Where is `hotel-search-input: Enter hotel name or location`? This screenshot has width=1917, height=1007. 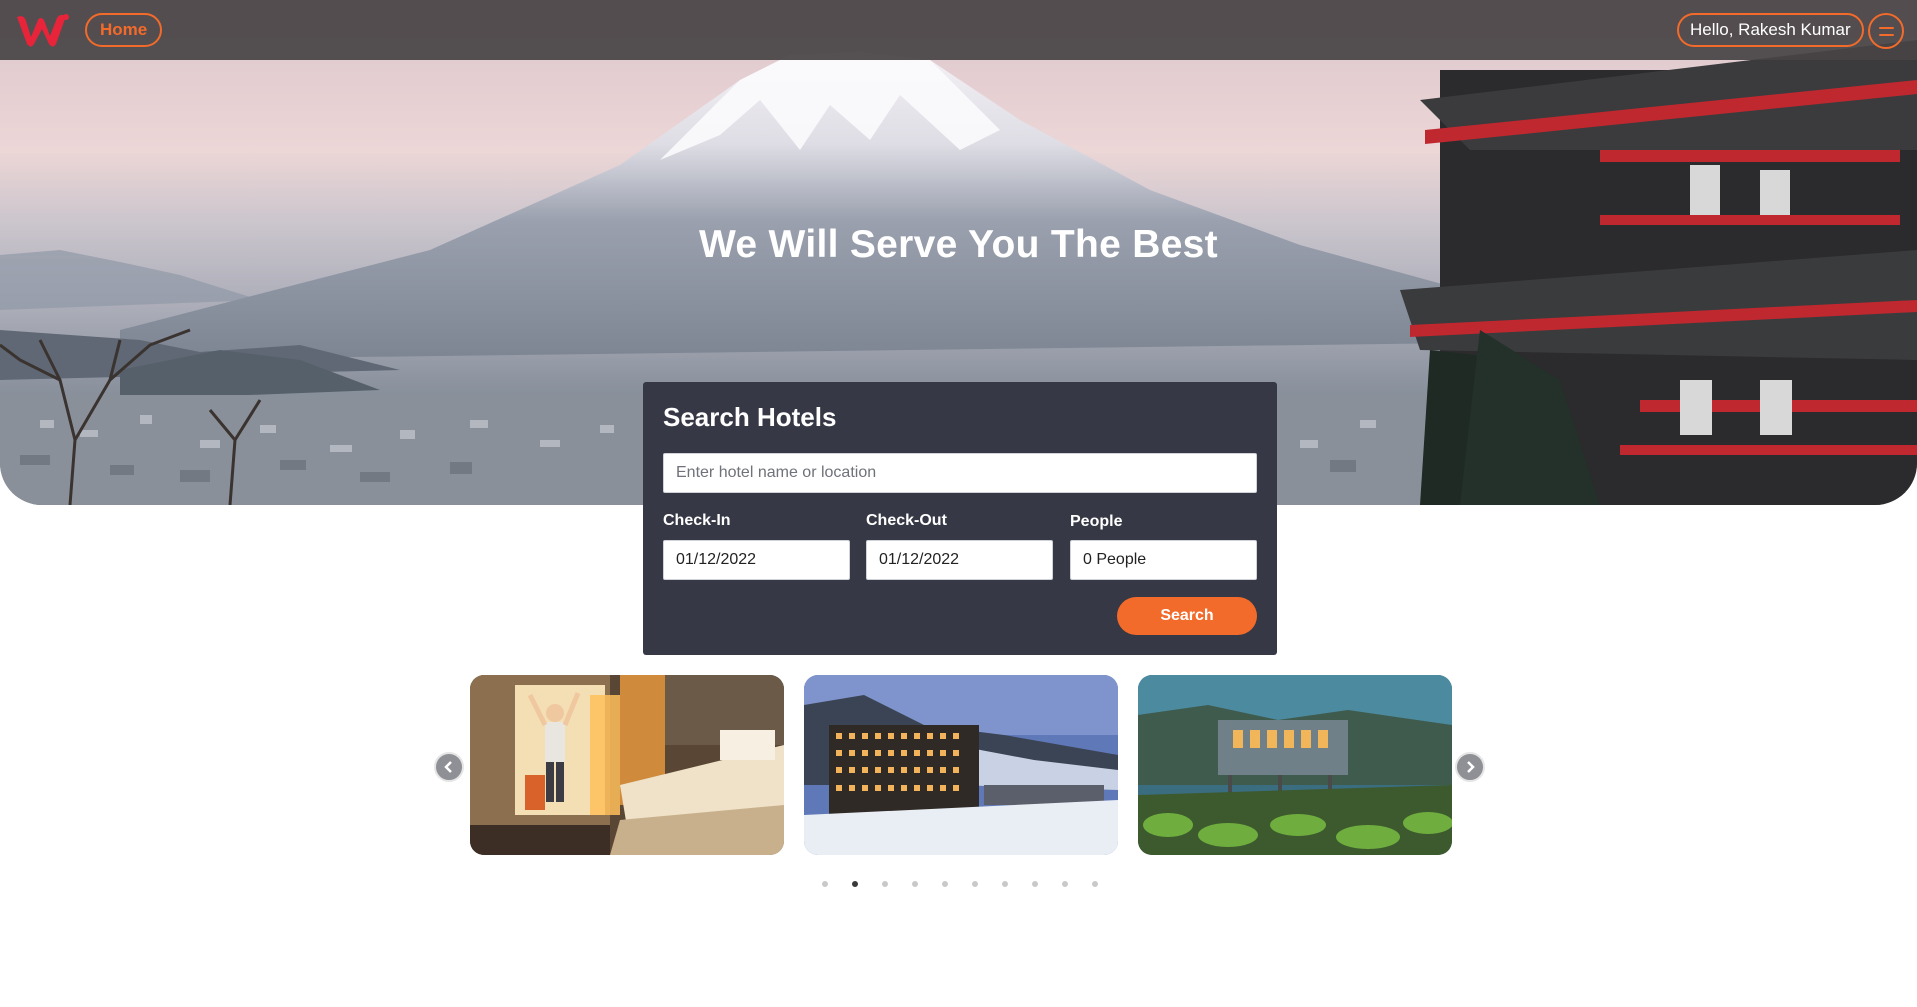 hotel-search-input: Enter hotel name or location is located at coordinates (960, 473).